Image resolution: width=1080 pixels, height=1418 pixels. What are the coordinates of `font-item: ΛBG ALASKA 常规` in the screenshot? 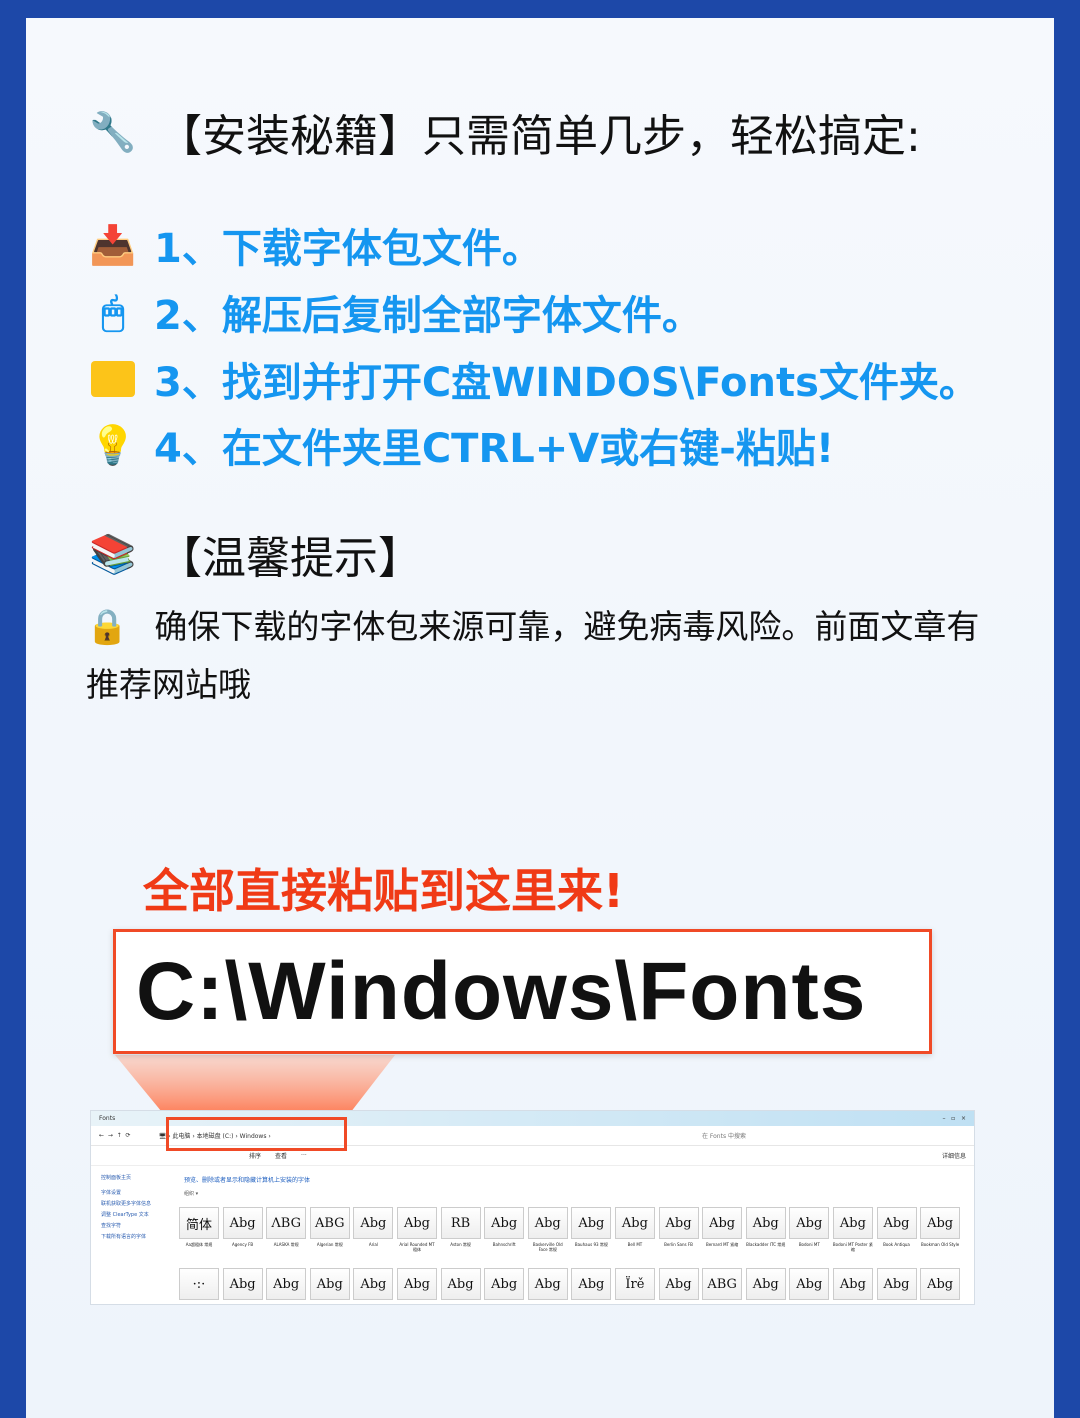 It's located at (288, 1232).